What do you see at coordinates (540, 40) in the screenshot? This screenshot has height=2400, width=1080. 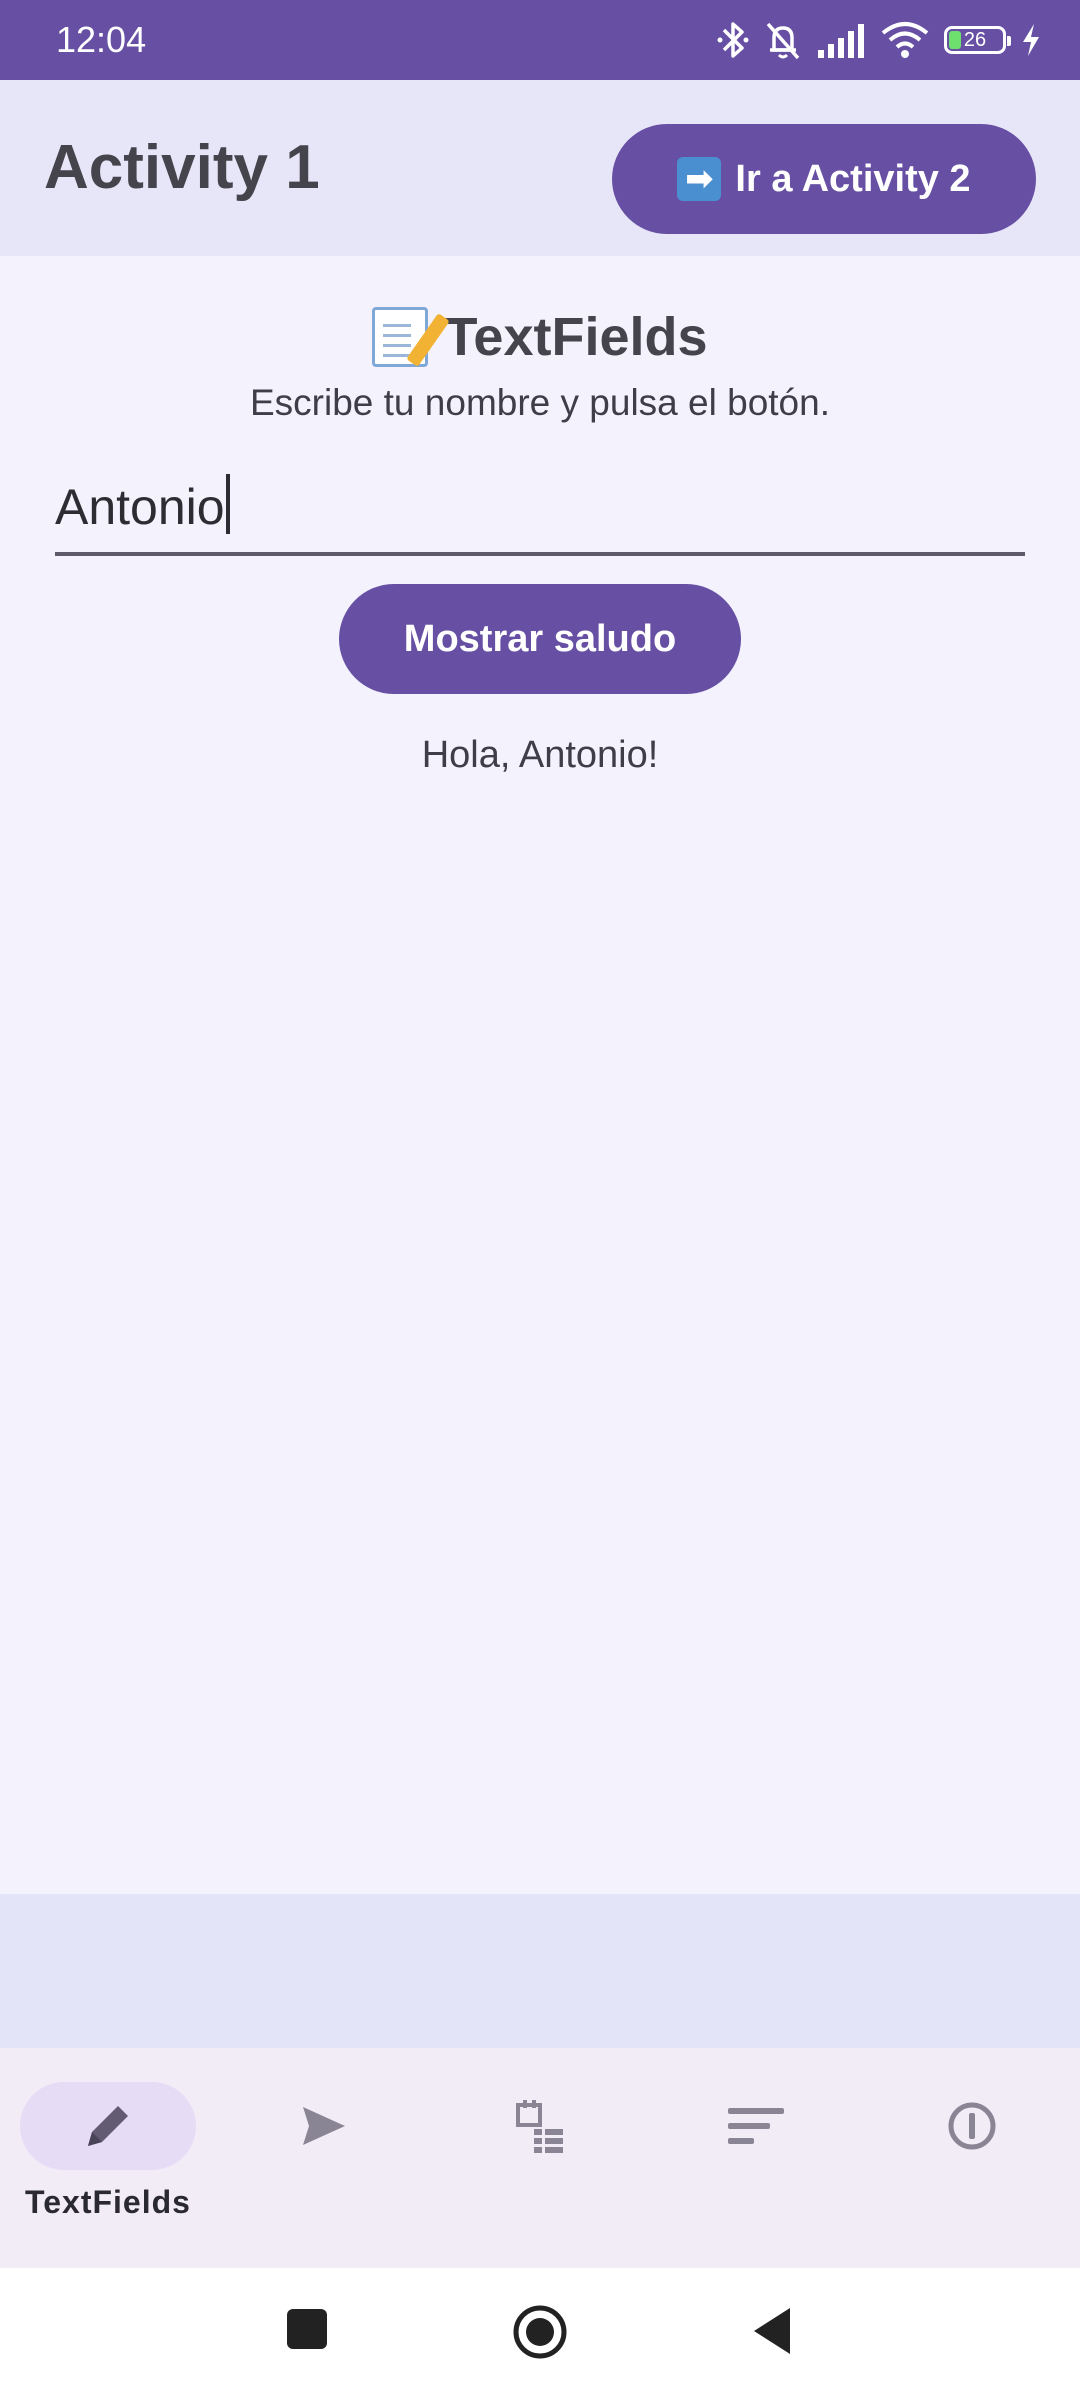 I see `status-bar: 12:04 26` at bounding box center [540, 40].